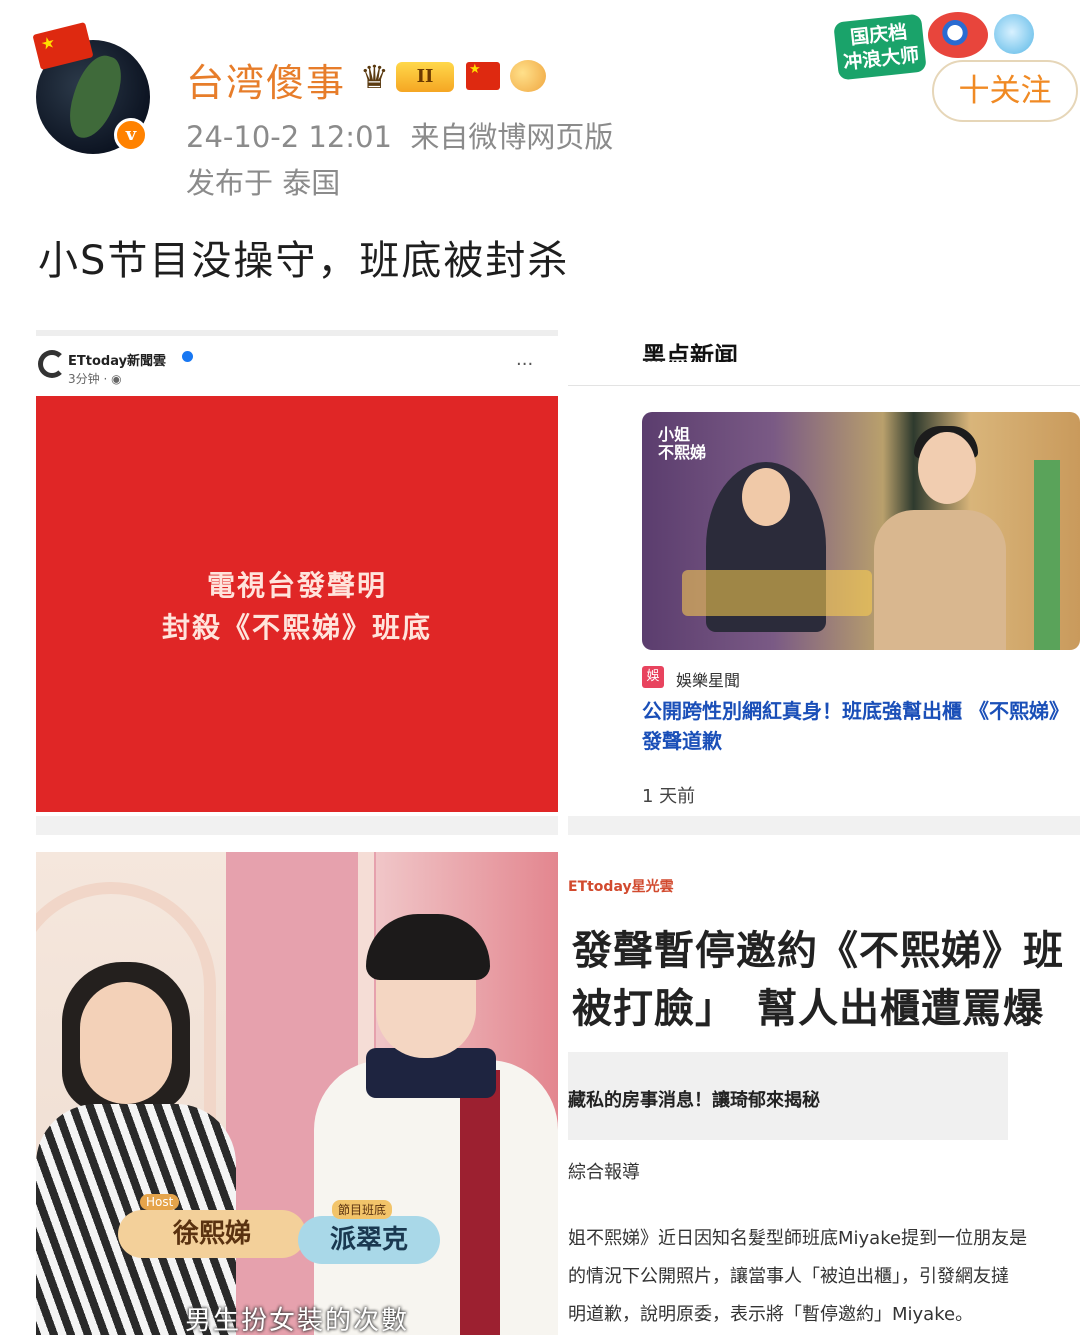  Describe the element at coordinates (212, 1234) in the screenshot. I see `host-name-card: 徐熙娣` at that location.